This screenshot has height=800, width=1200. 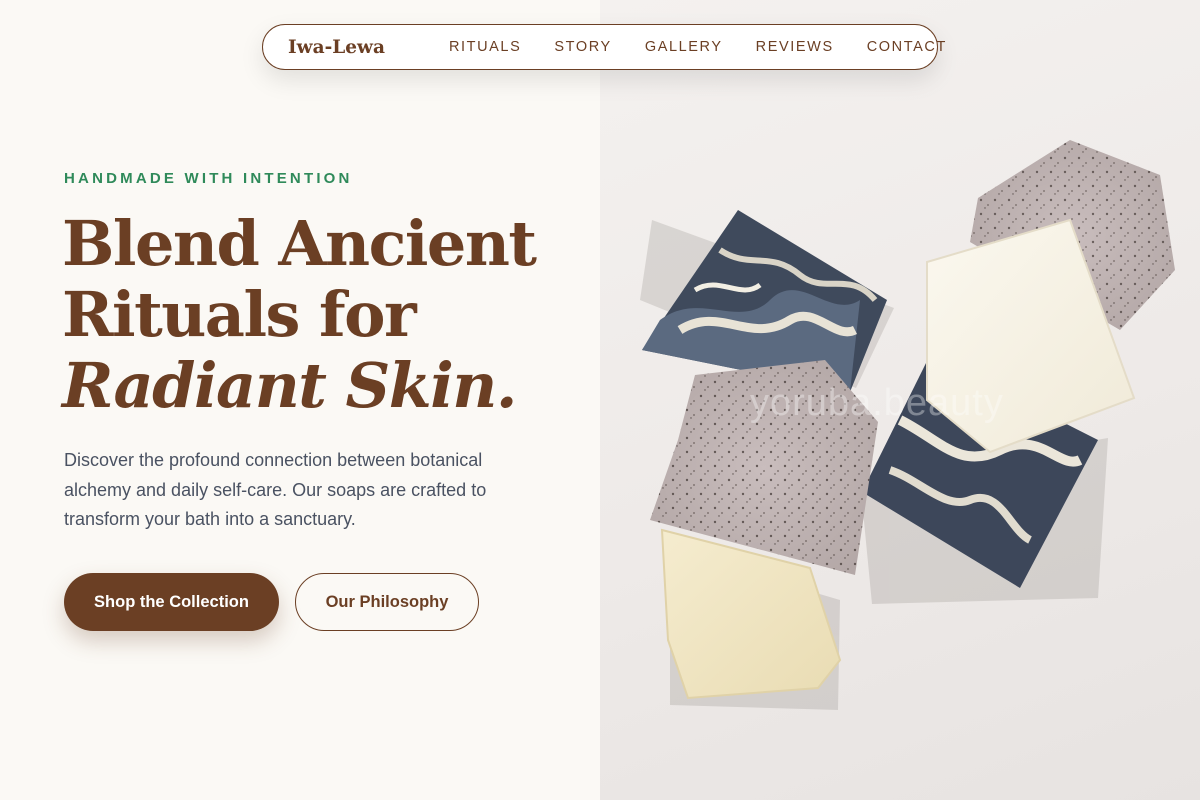 What do you see at coordinates (239, 314) in the screenshot?
I see `headline-line-2: Rituals for` at bounding box center [239, 314].